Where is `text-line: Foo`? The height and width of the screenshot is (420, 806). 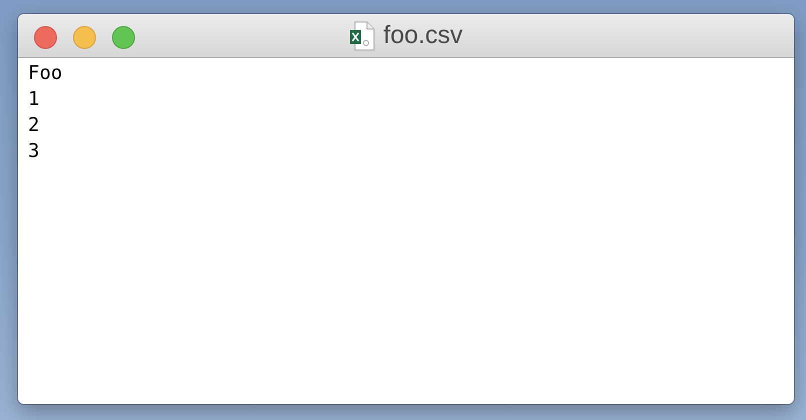
text-line: Foo is located at coordinates (45, 73).